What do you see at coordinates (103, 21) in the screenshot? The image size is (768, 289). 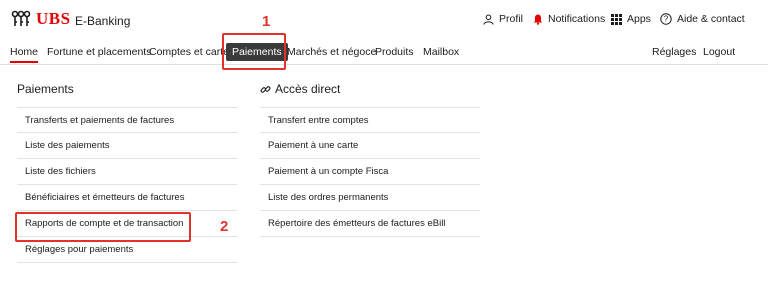 I see `app-name: E-Banking` at bounding box center [103, 21].